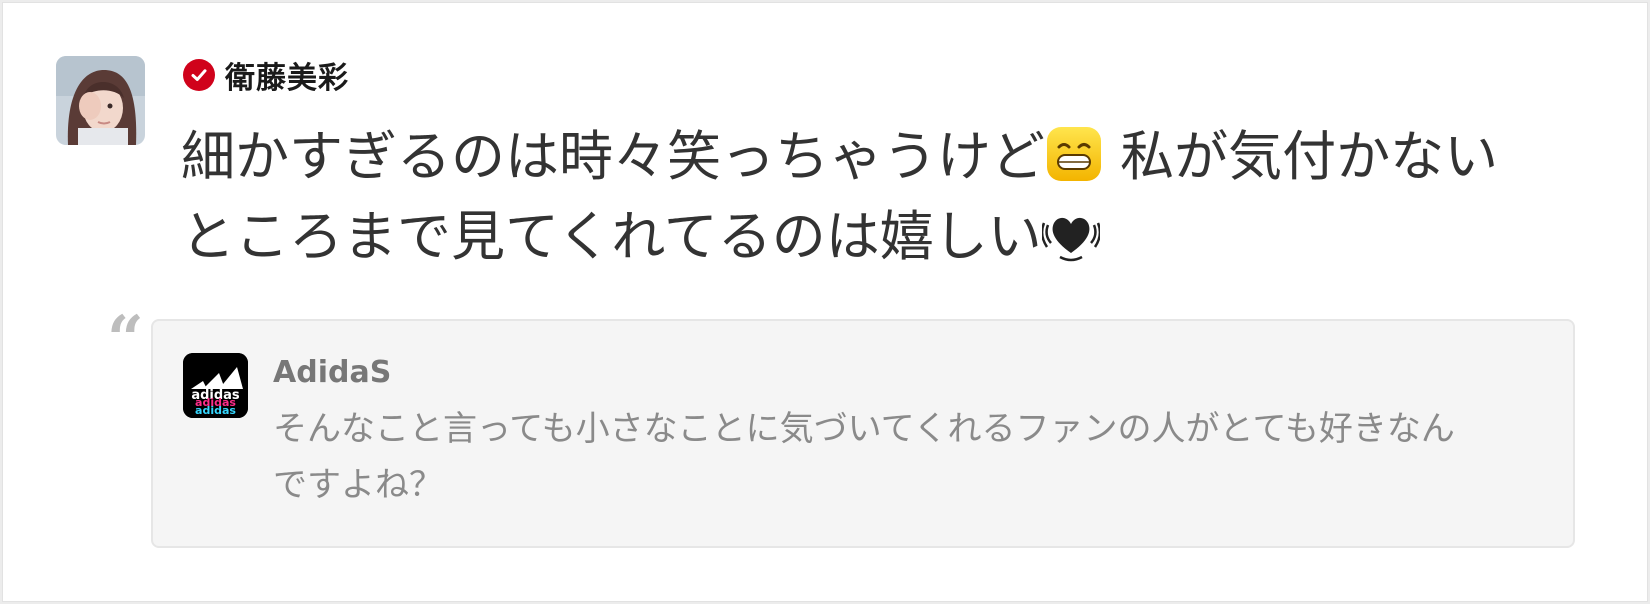  What do you see at coordinates (215, 385) in the screenshot?
I see `adidas-logo-icon: adidas adidas adidas` at bounding box center [215, 385].